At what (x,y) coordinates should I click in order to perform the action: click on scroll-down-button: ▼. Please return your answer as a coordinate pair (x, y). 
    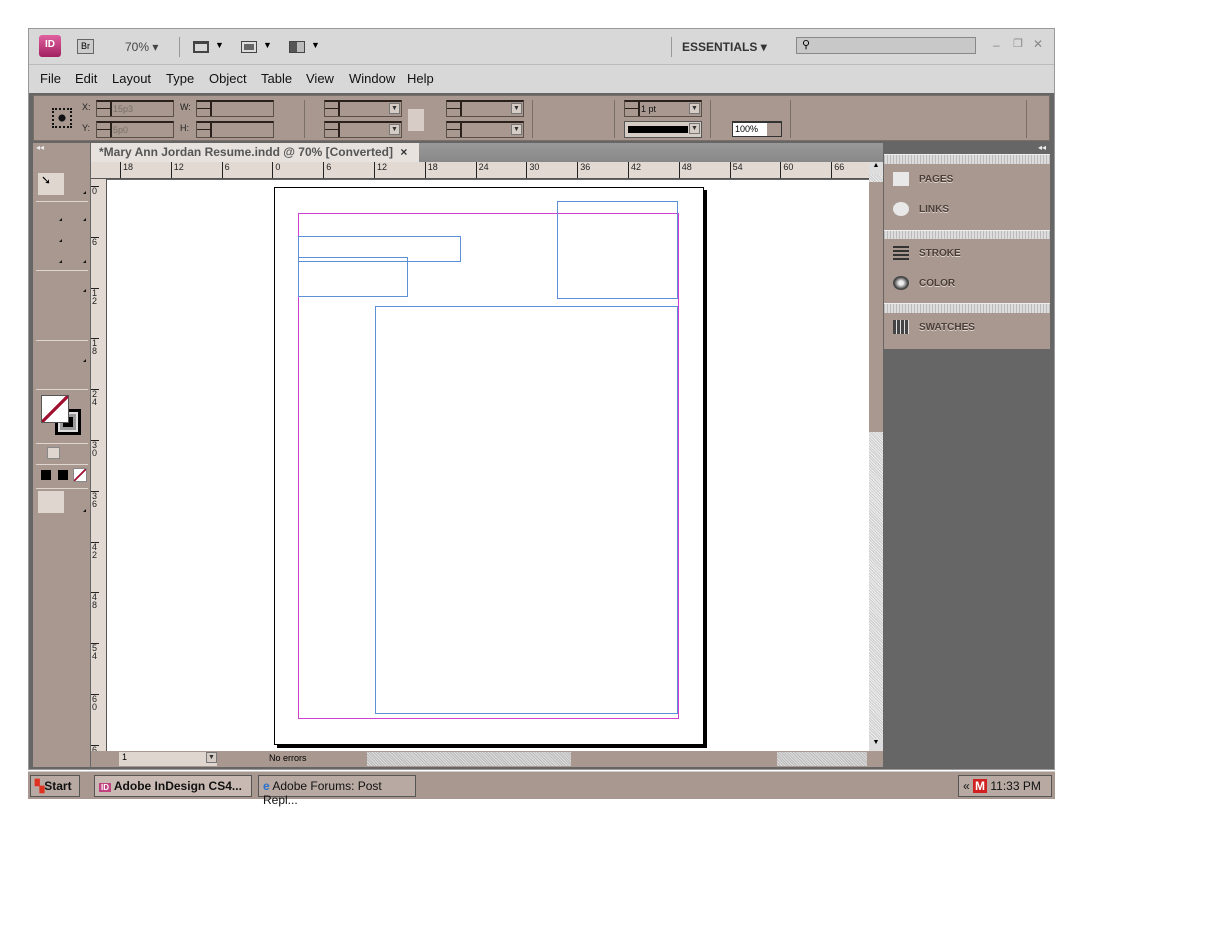
    Looking at the image, I should click on (876, 745).